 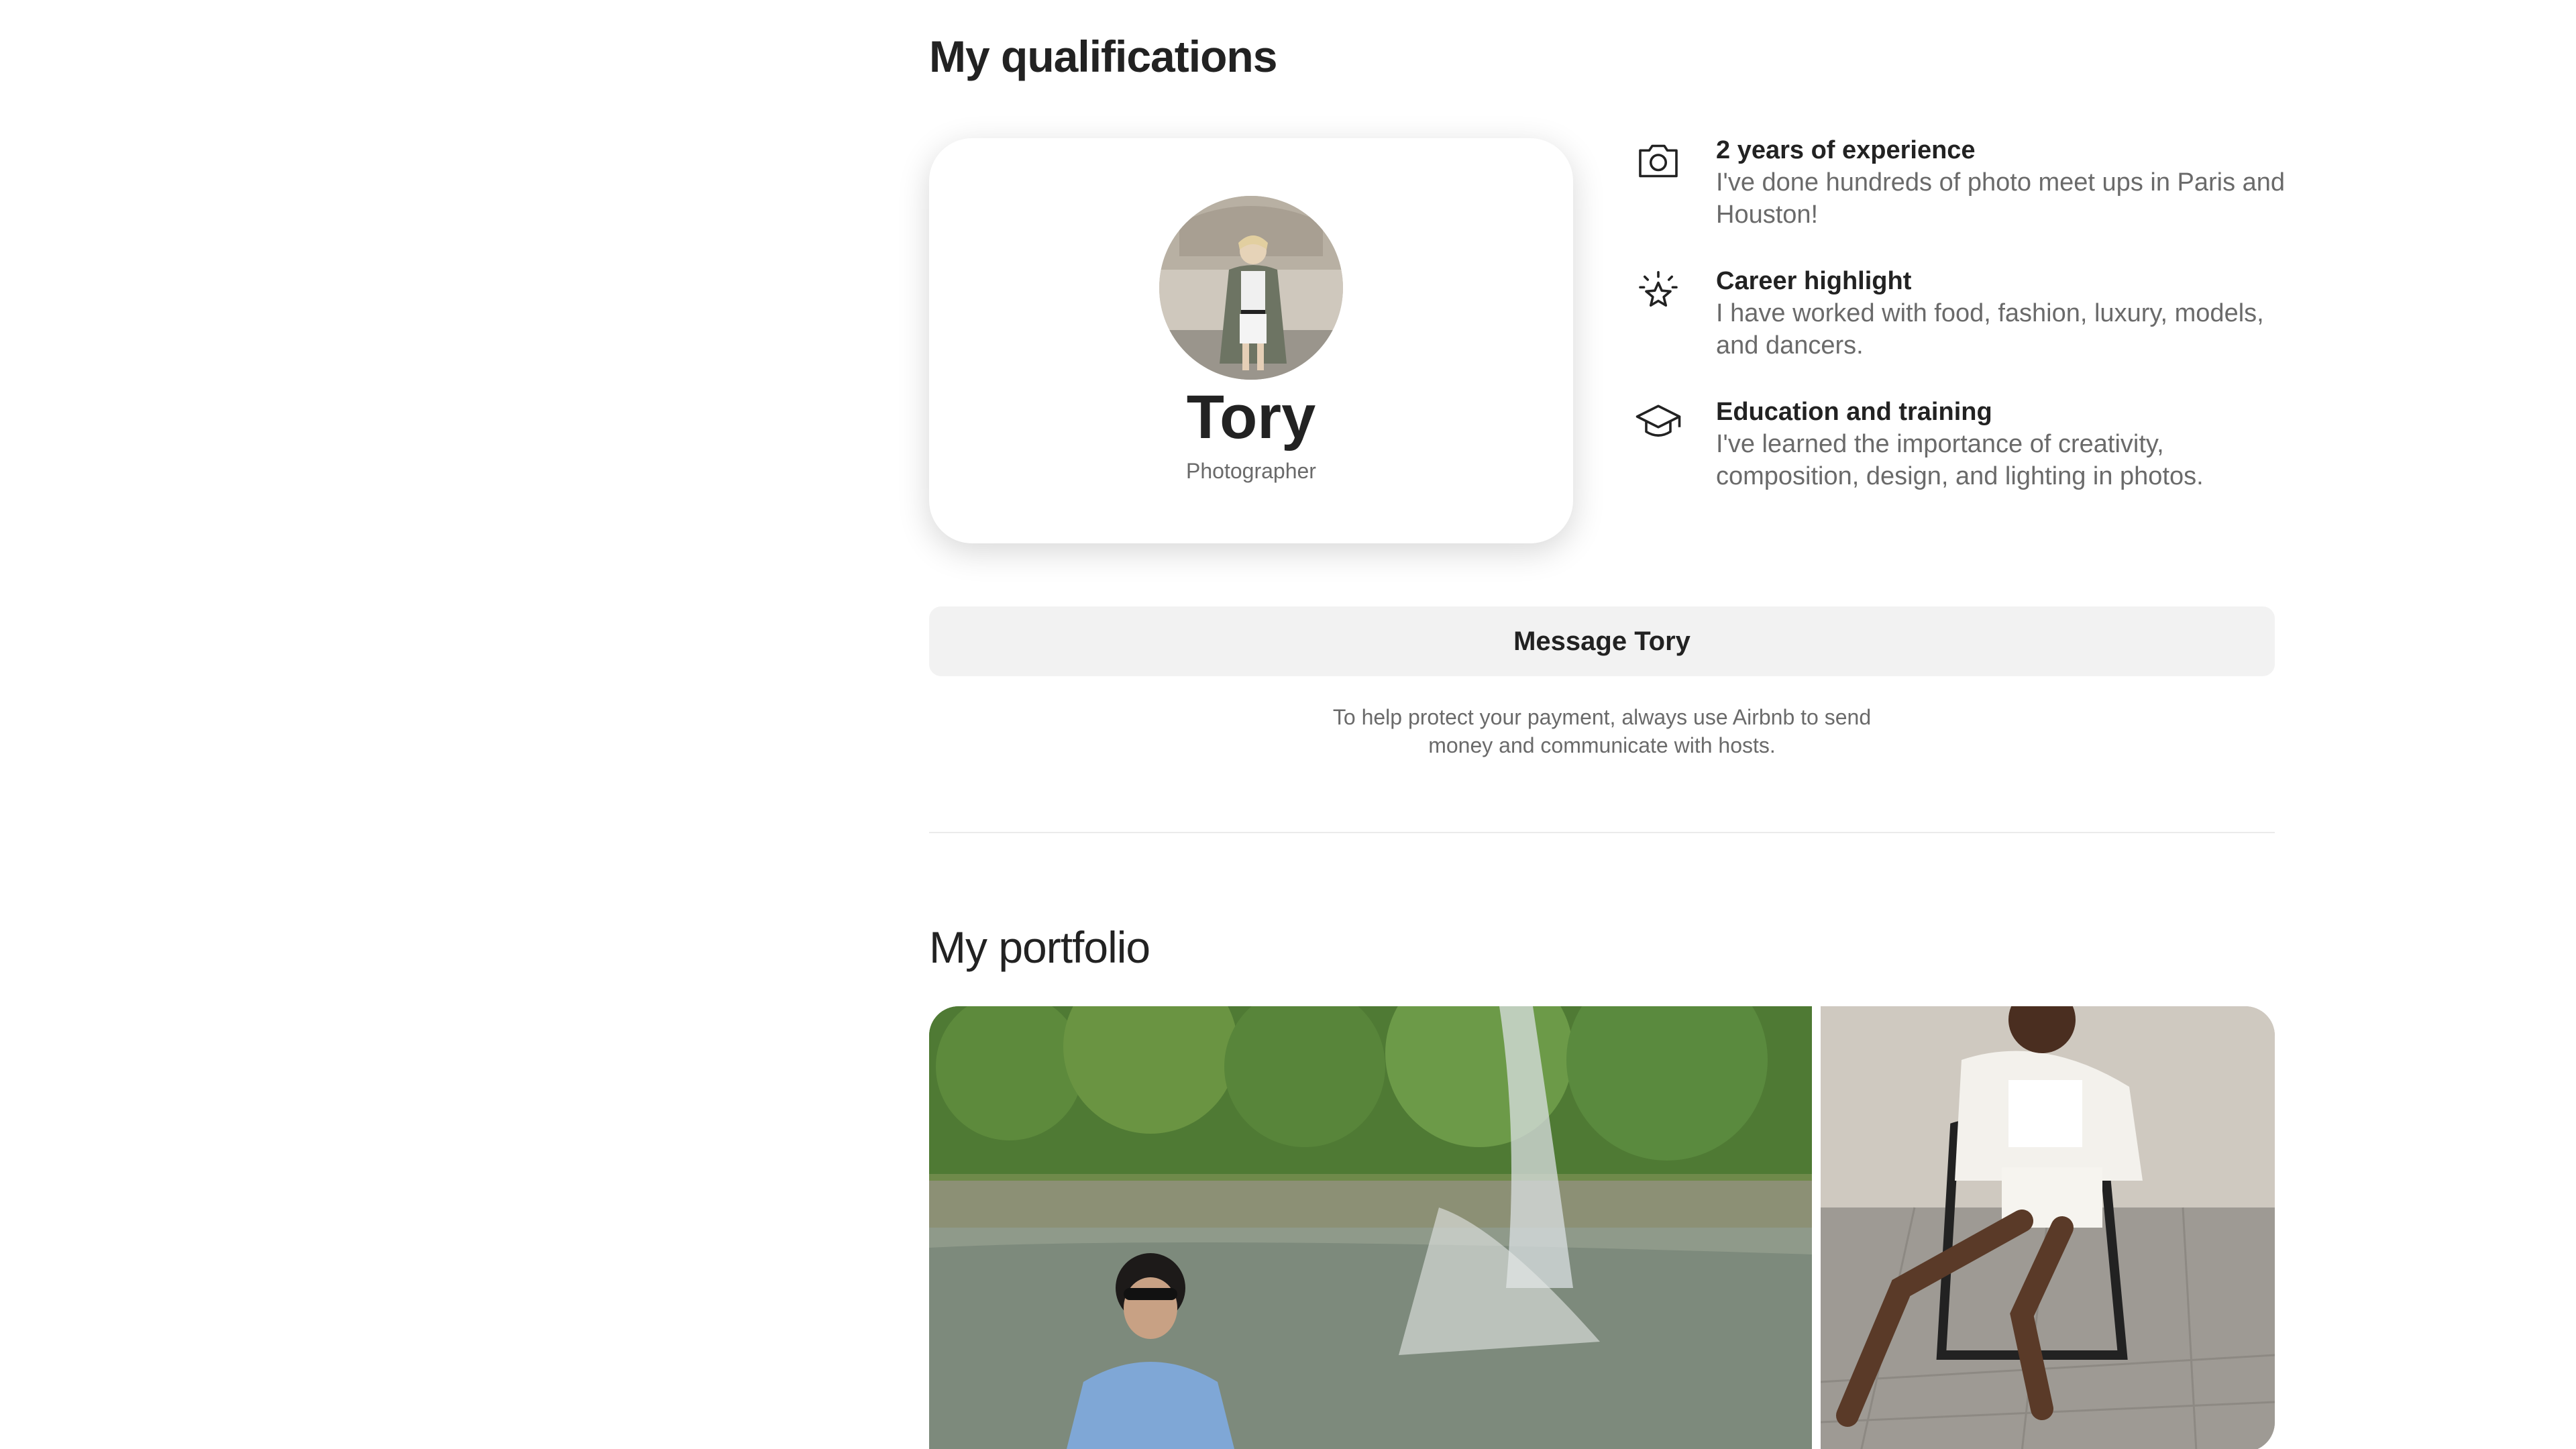 I want to click on avatar, so click(x=1251, y=288).